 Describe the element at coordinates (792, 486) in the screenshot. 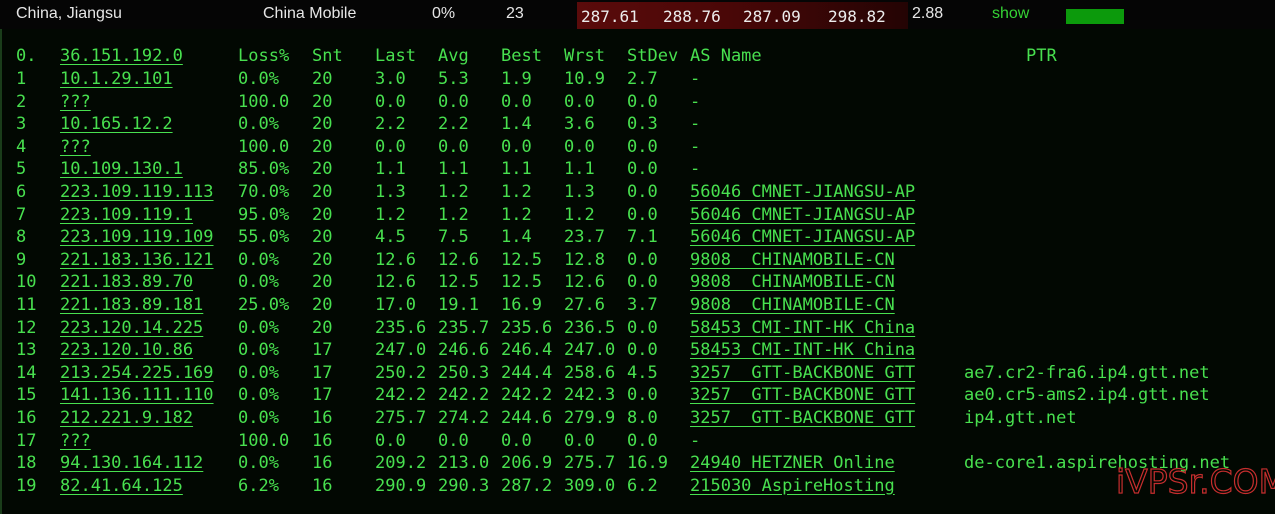

I see `hop-as-name: 215030 AspireHosting` at that location.